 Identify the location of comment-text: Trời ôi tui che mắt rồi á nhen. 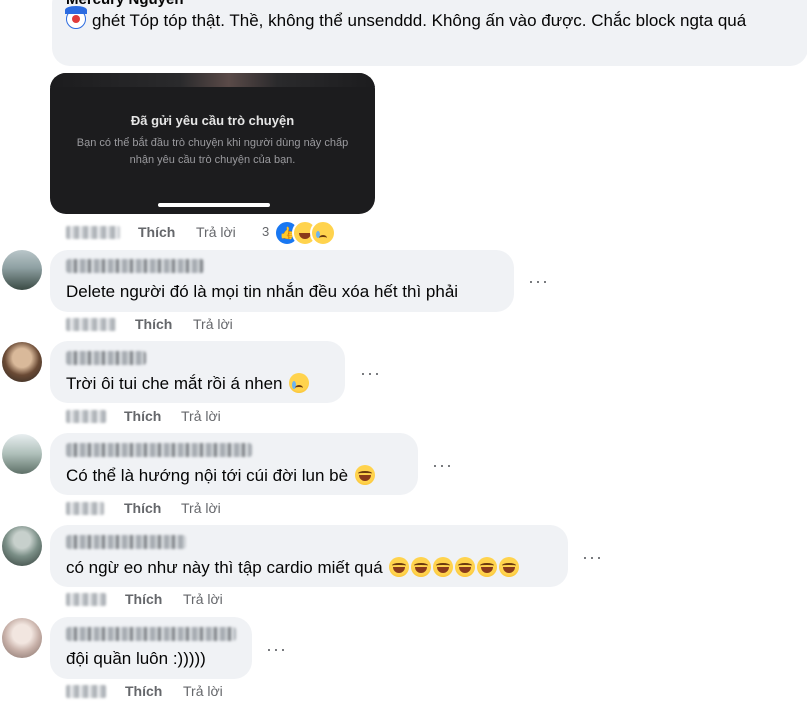
(188, 383).